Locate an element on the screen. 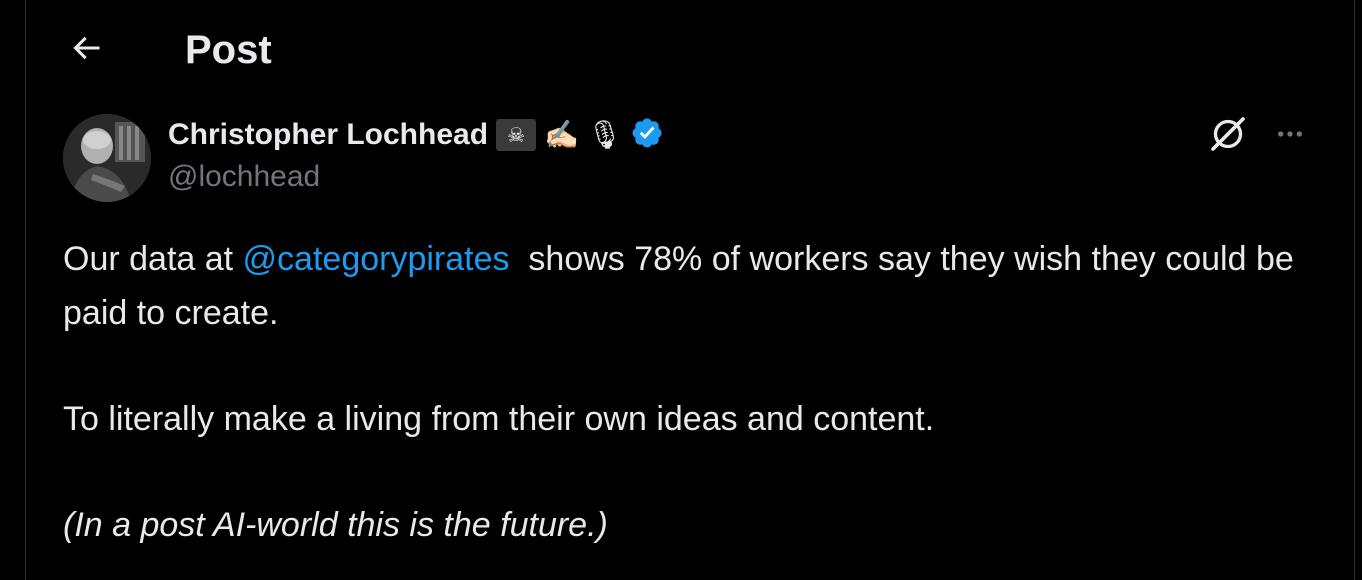 The height and width of the screenshot is (580, 1362). writing-hand-emoji: ✍🏻 is located at coordinates (561, 134).